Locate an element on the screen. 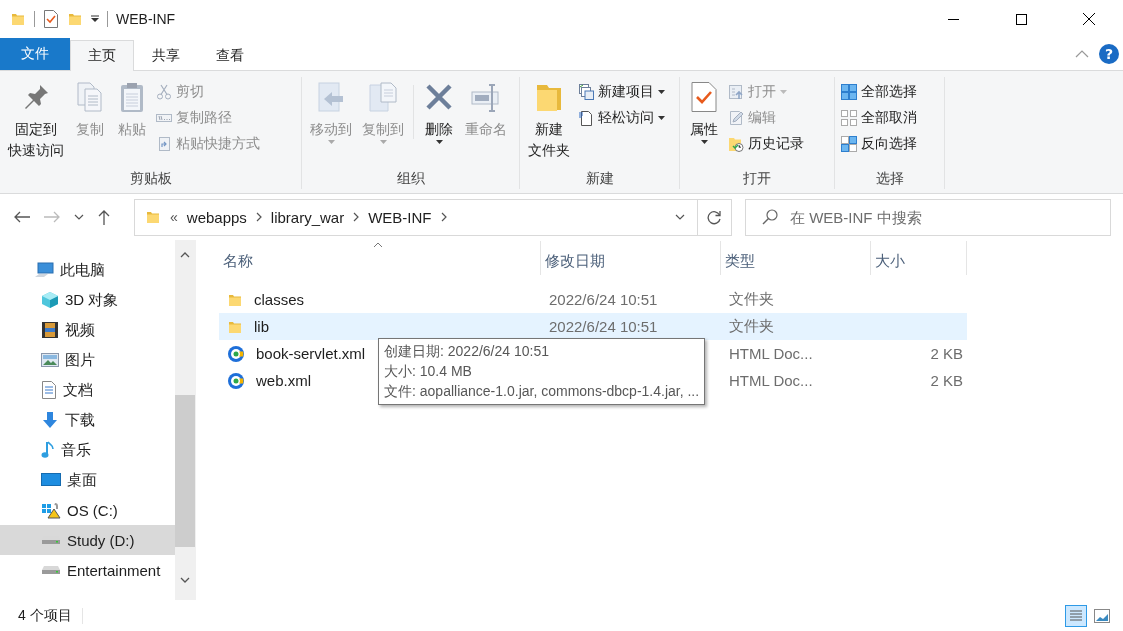 Image resolution: width=1123 pixels, height=631 pixels. refresh-icon is located at coordinates (714, 217).